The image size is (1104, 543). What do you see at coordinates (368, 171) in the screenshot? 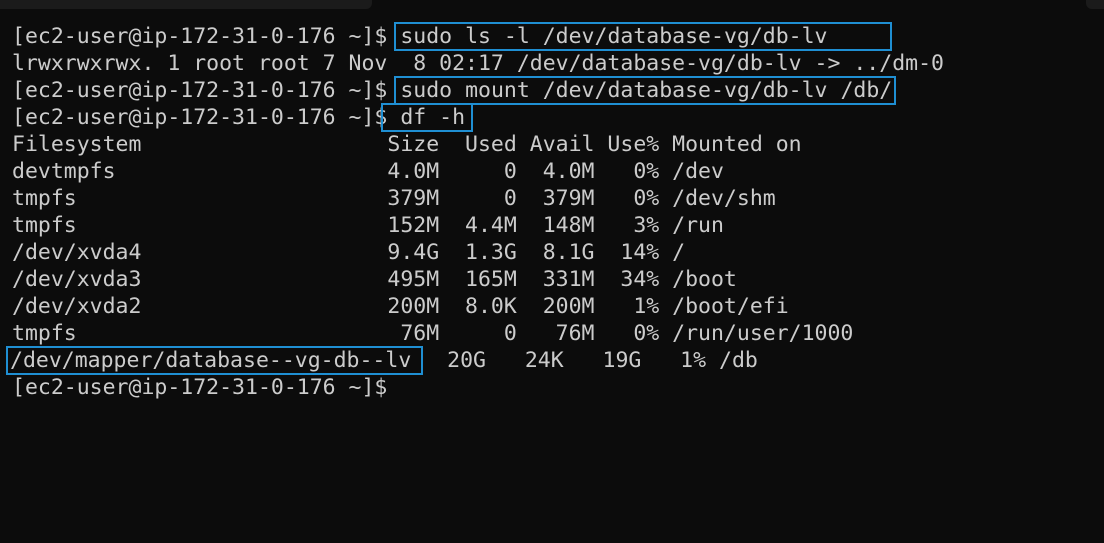
I see `df-row: devtmpfs 4.0M 0 4.0M 0% /dev` at bounding box center [368, 171].